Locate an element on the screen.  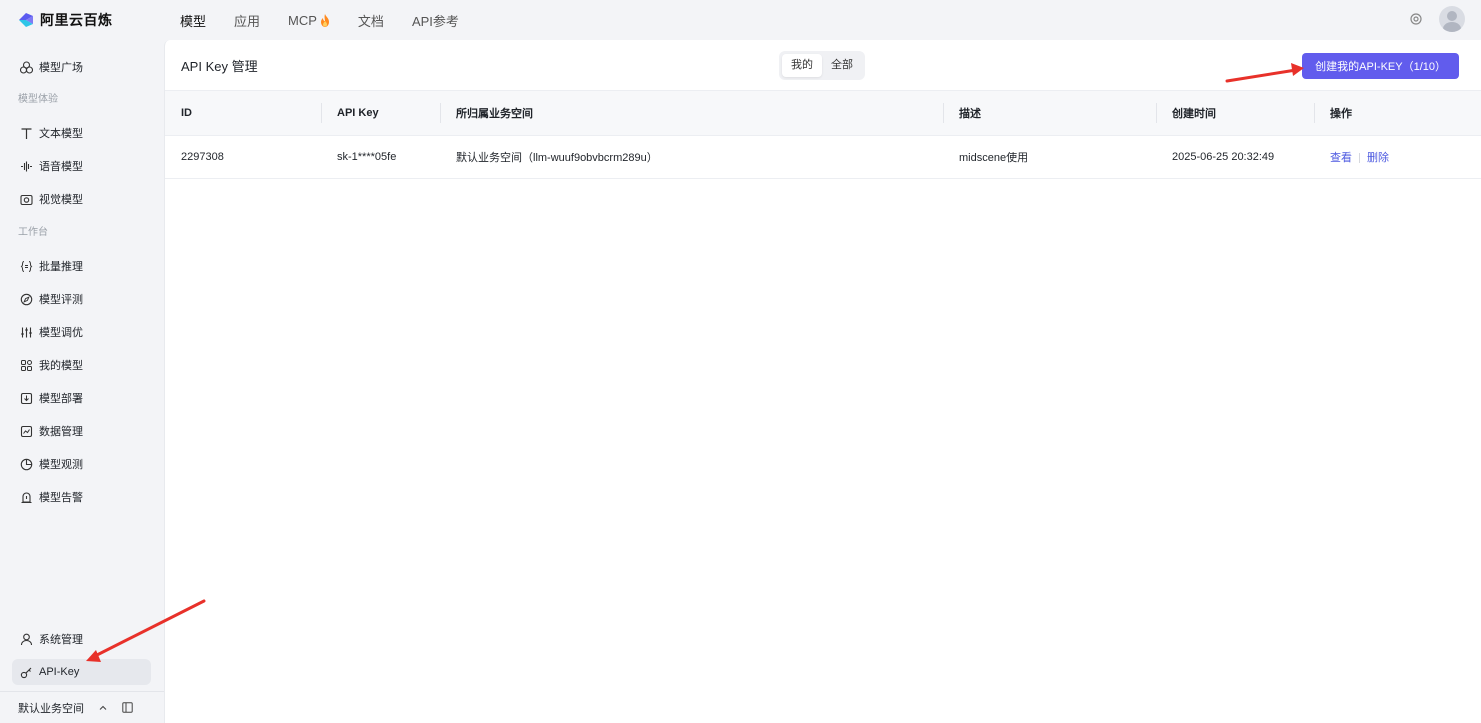
key-icon is located at coordinates (26, 672).